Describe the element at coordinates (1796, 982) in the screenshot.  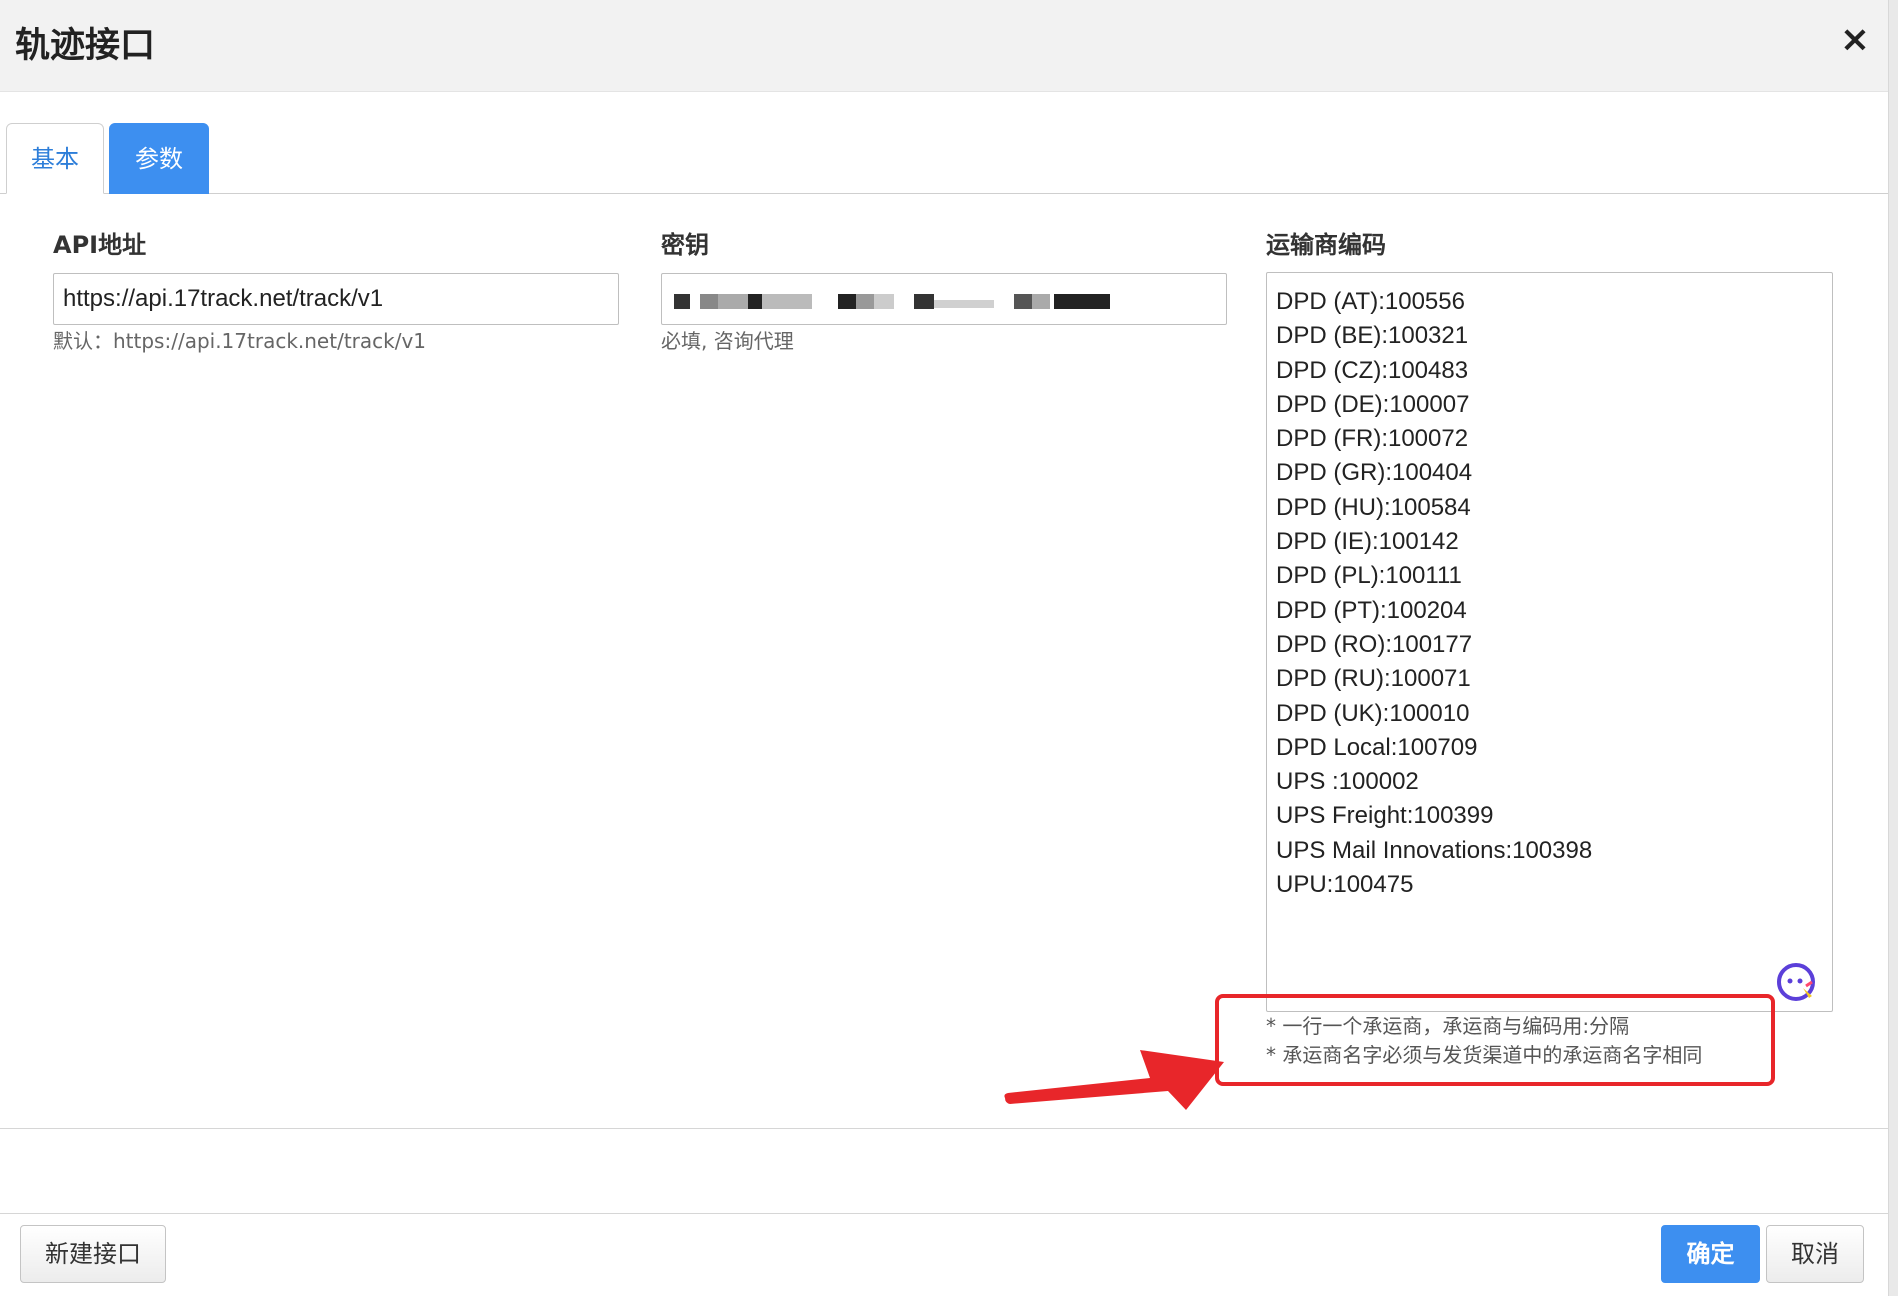
I see `grammar-assistant-icon` at that location.